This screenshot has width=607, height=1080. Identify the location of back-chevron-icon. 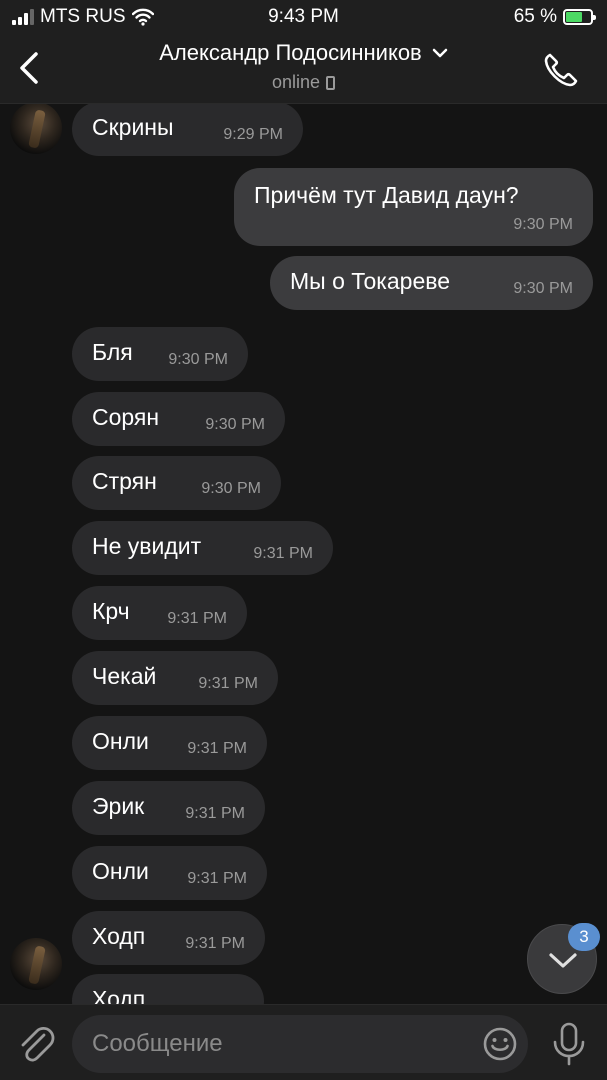
(29, 68).